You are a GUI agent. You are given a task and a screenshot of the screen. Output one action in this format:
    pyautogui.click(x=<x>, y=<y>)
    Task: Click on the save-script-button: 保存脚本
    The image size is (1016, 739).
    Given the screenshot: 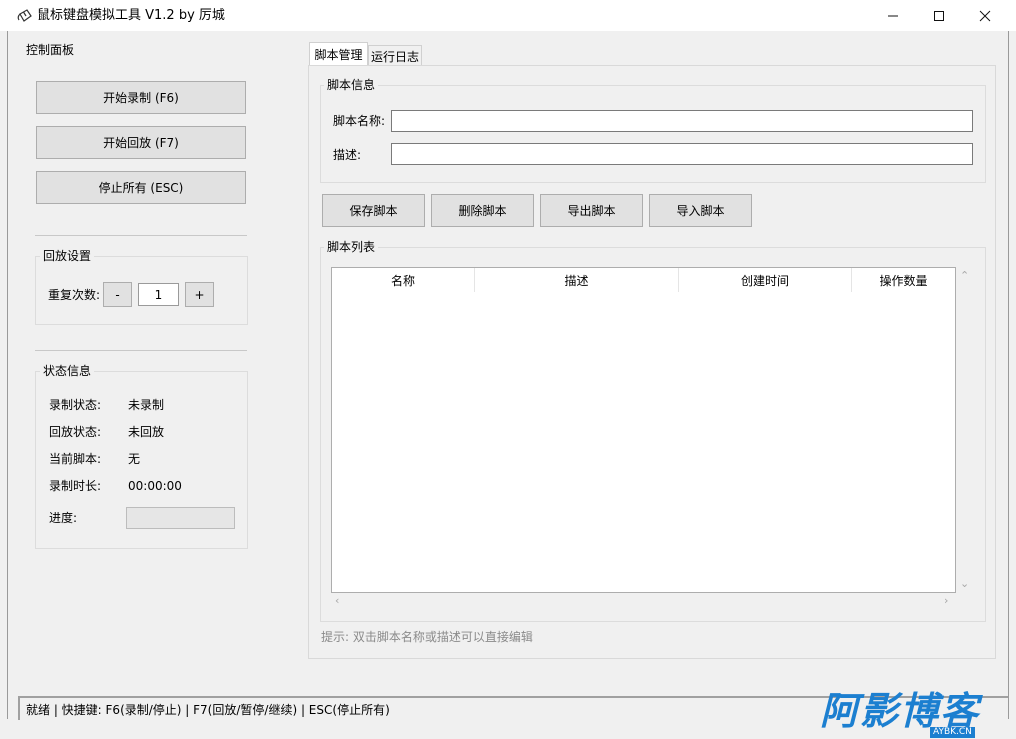 What is the action you would take?
    pyautogui.click(x=373, y=210)
    